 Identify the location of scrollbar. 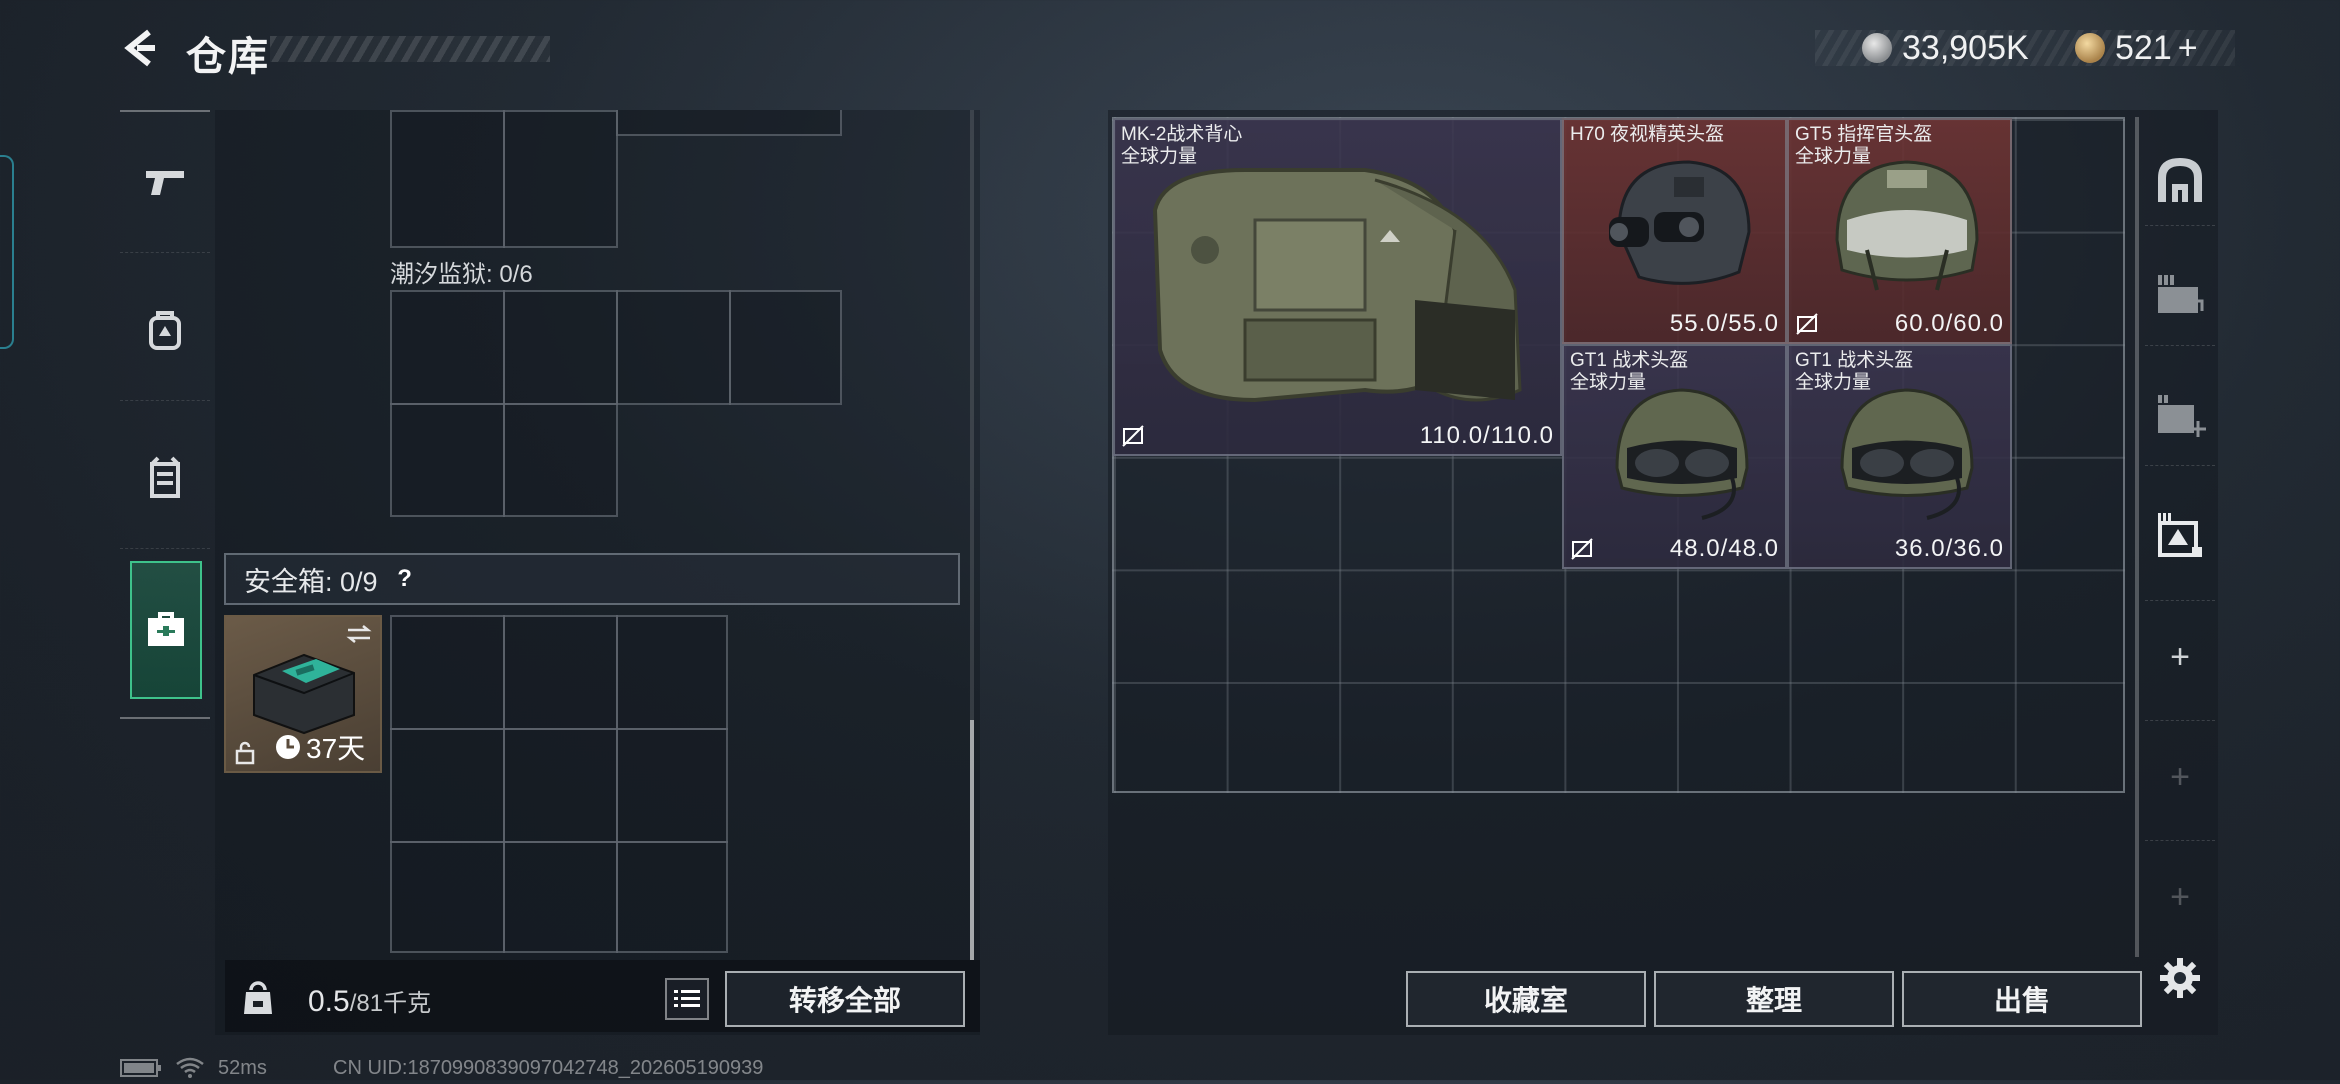
(972, 840).